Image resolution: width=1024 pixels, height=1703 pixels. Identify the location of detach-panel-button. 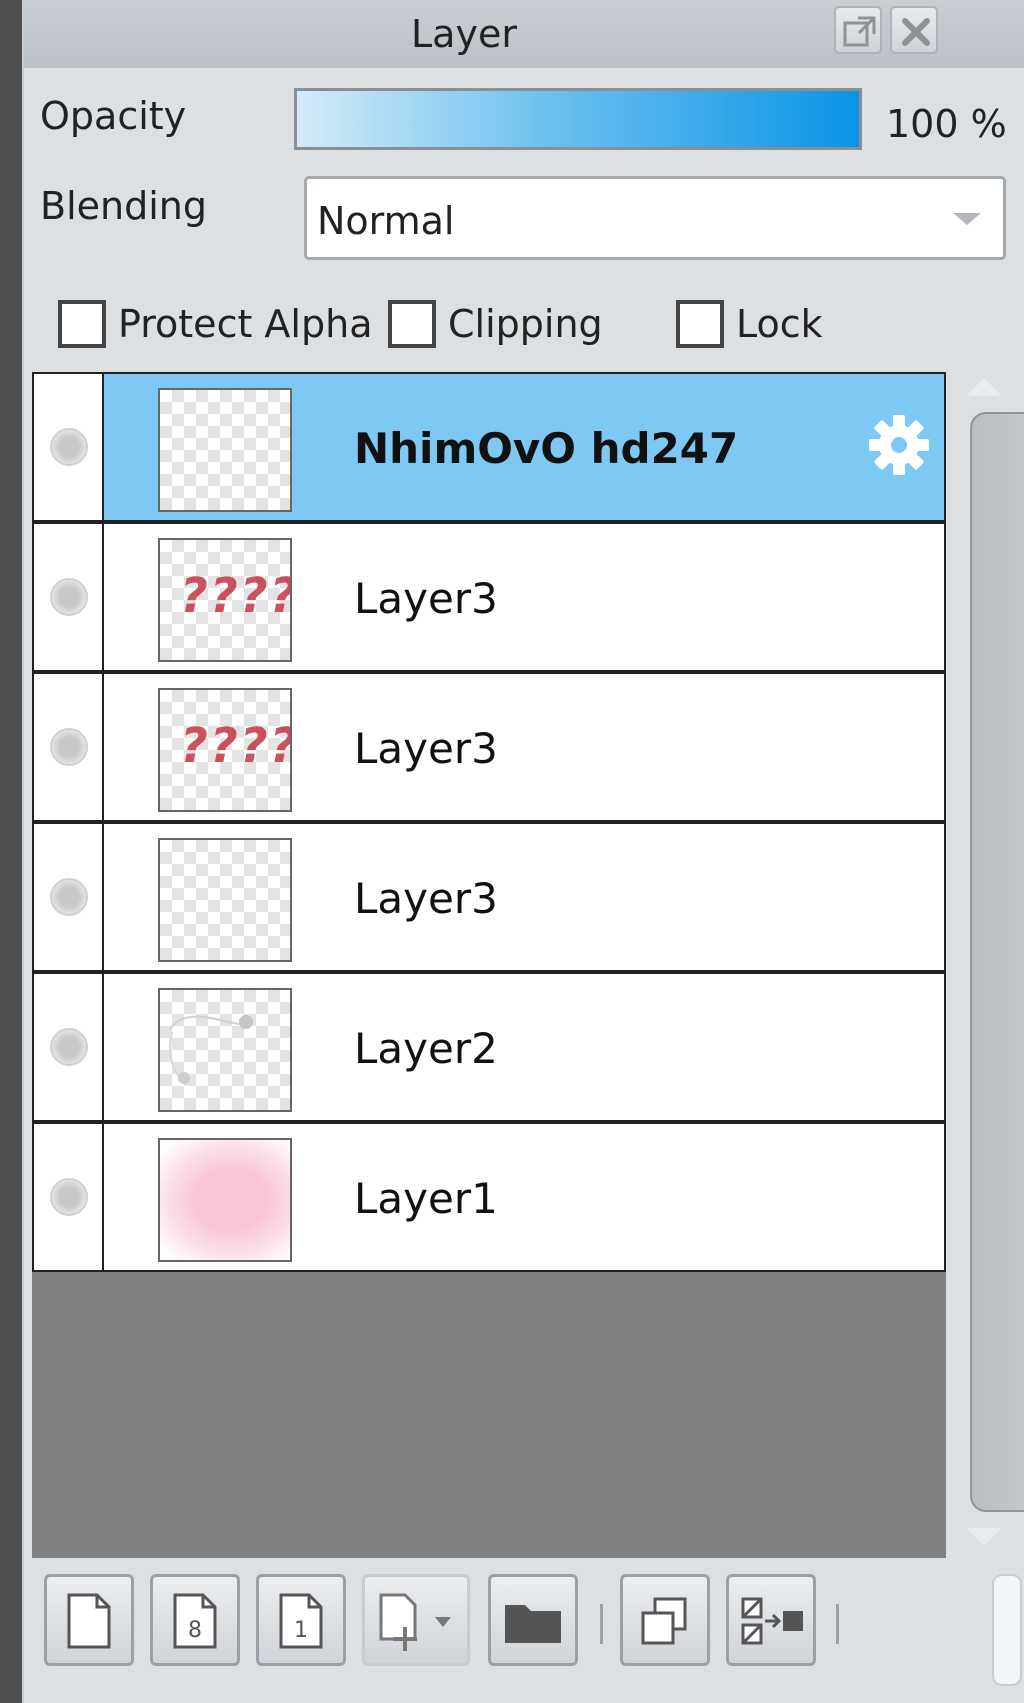
(858, 30).